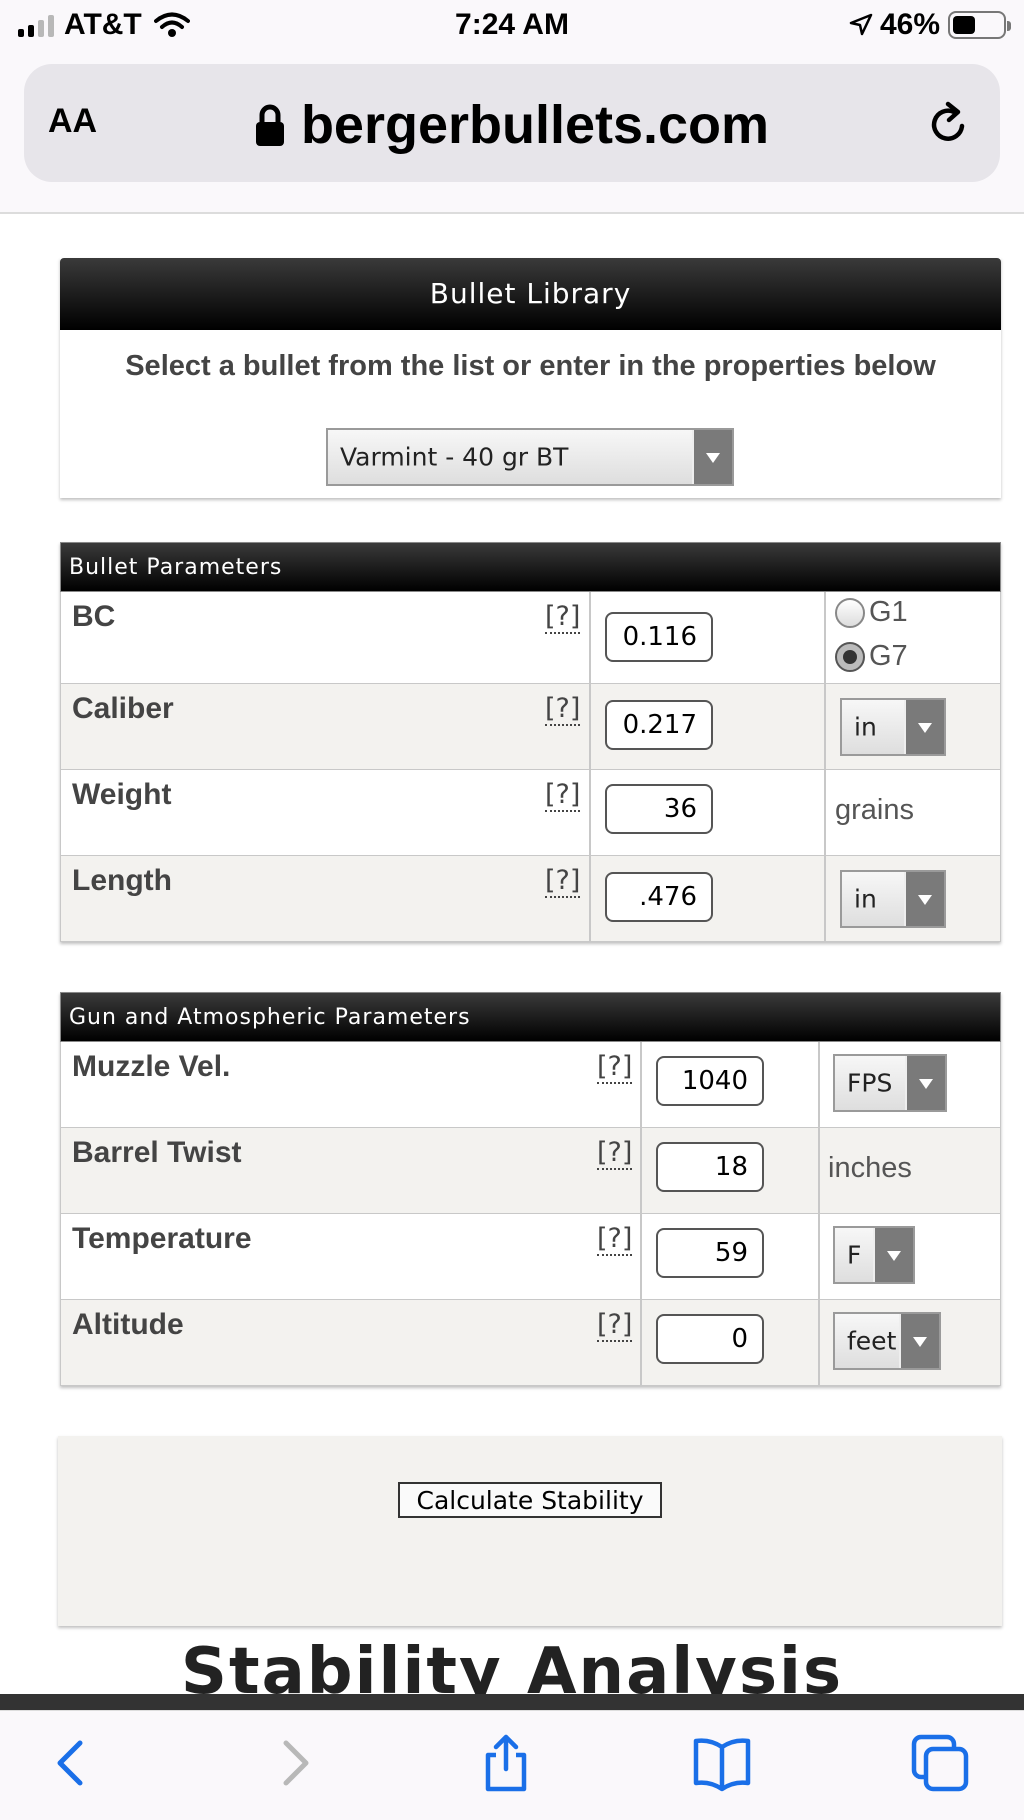  What do you see at coordinates (530, 1171) in the screenshot?
I see `barrel-twist-row: Barrel Twist [?] 18 inches` at bounding box center [530, 1171].